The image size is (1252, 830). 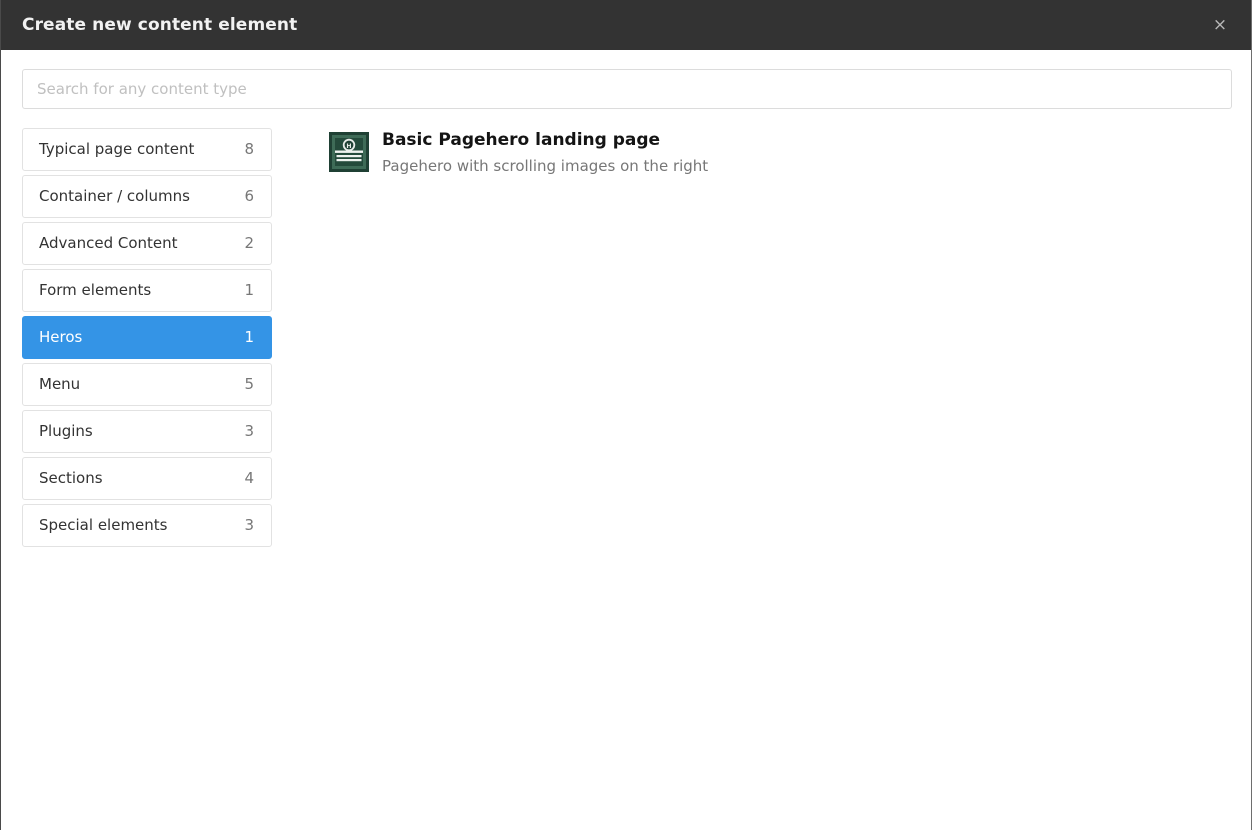 I want to click on category-item-special-elements: Special elements 3, so click(x=147, y=525).